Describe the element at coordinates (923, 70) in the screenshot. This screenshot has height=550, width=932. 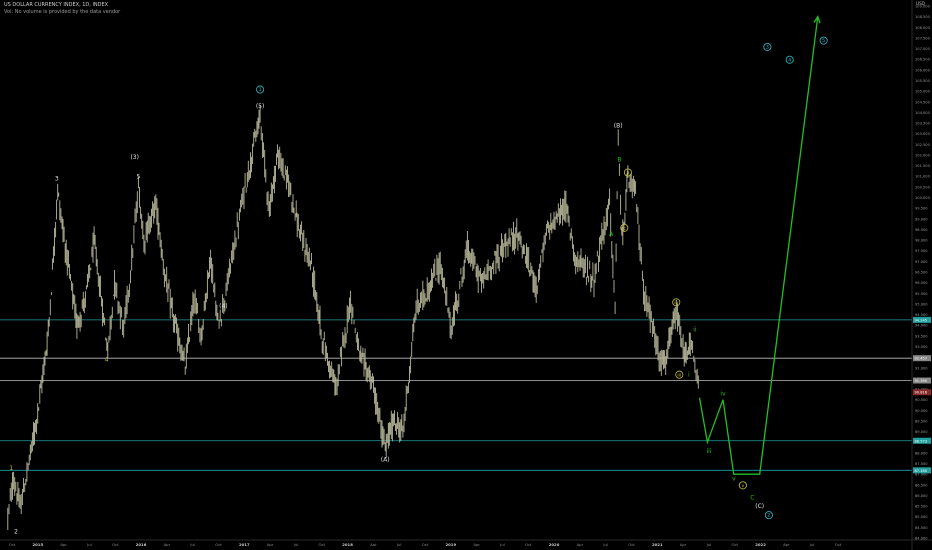
I see `price-tick-label-6: 106.000` at that location.